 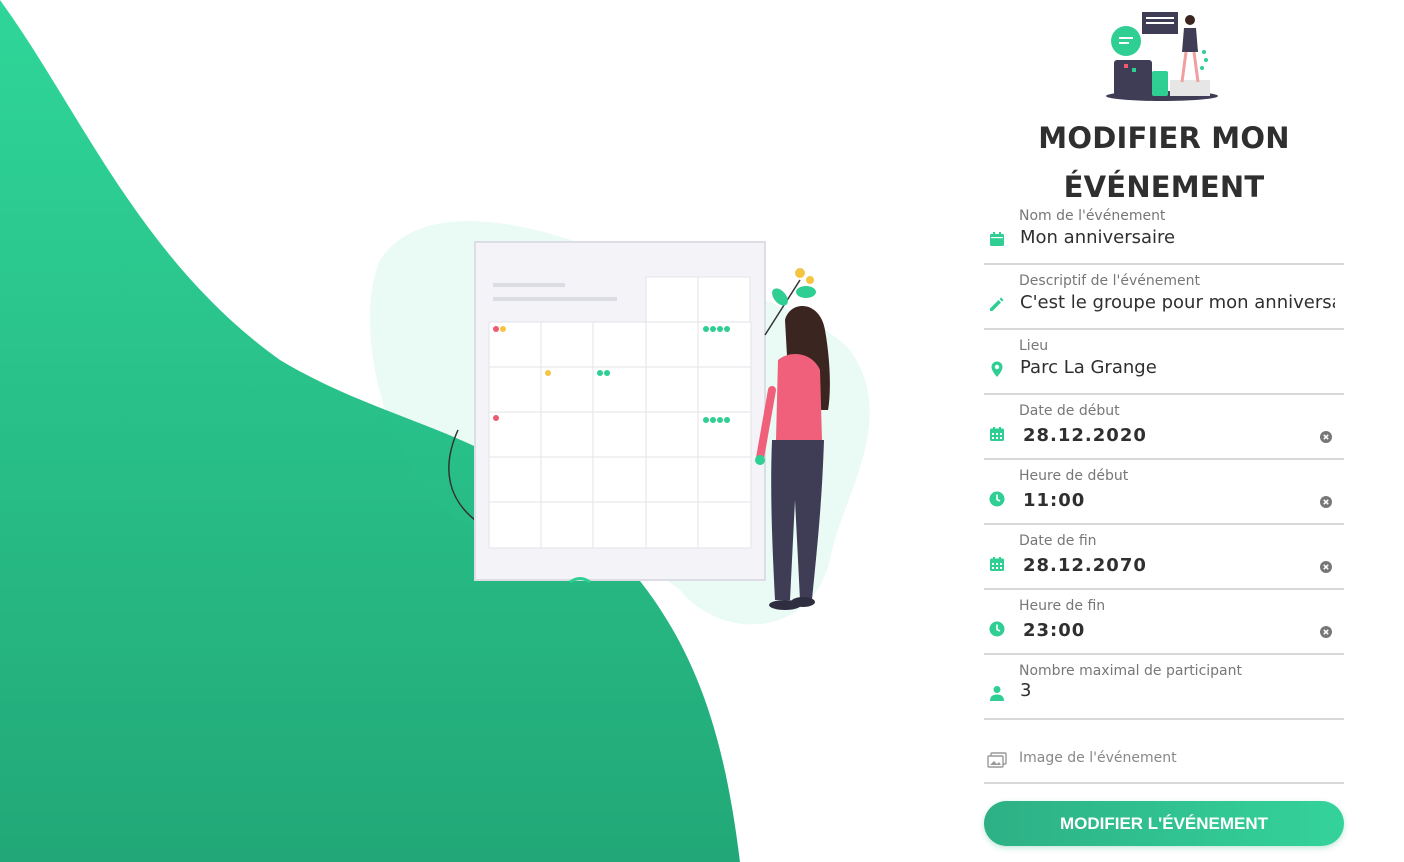 What do you see at coordinates (1164, 823) in the screenshot?
I see `submit-button: MODIFIER L'ÉVÉNEMENT` at bounding box center [1164, 823].